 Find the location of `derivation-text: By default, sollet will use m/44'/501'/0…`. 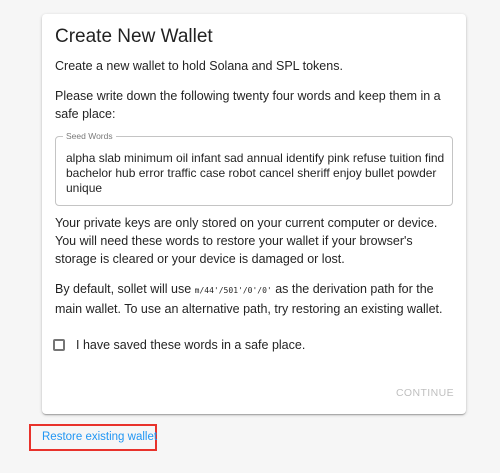

derivation-text: By default, sollet will use m/44'/501'/0… is located at coordinates (252, 299).